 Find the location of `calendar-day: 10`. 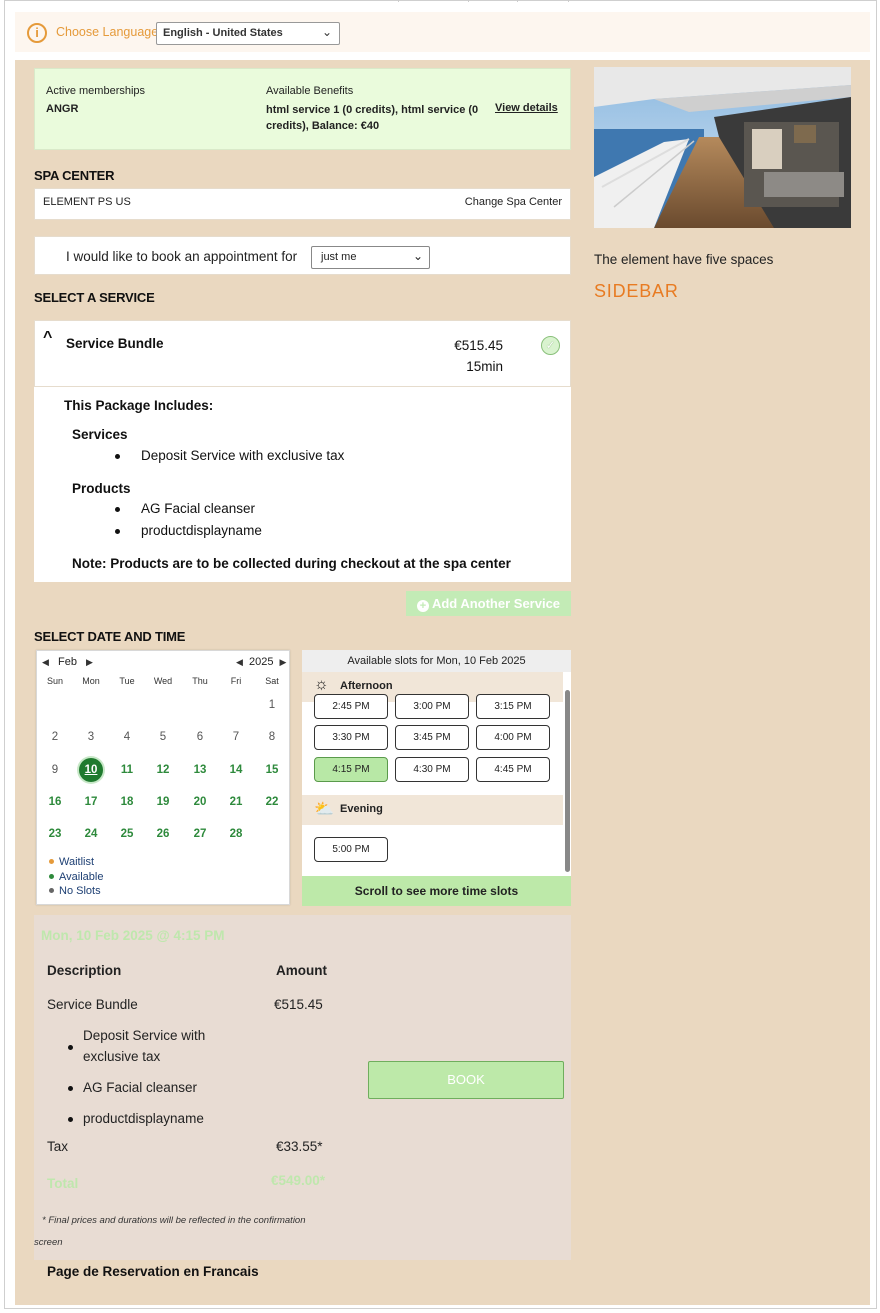

calendar-day: 10 is located at coordinates (91, 770).